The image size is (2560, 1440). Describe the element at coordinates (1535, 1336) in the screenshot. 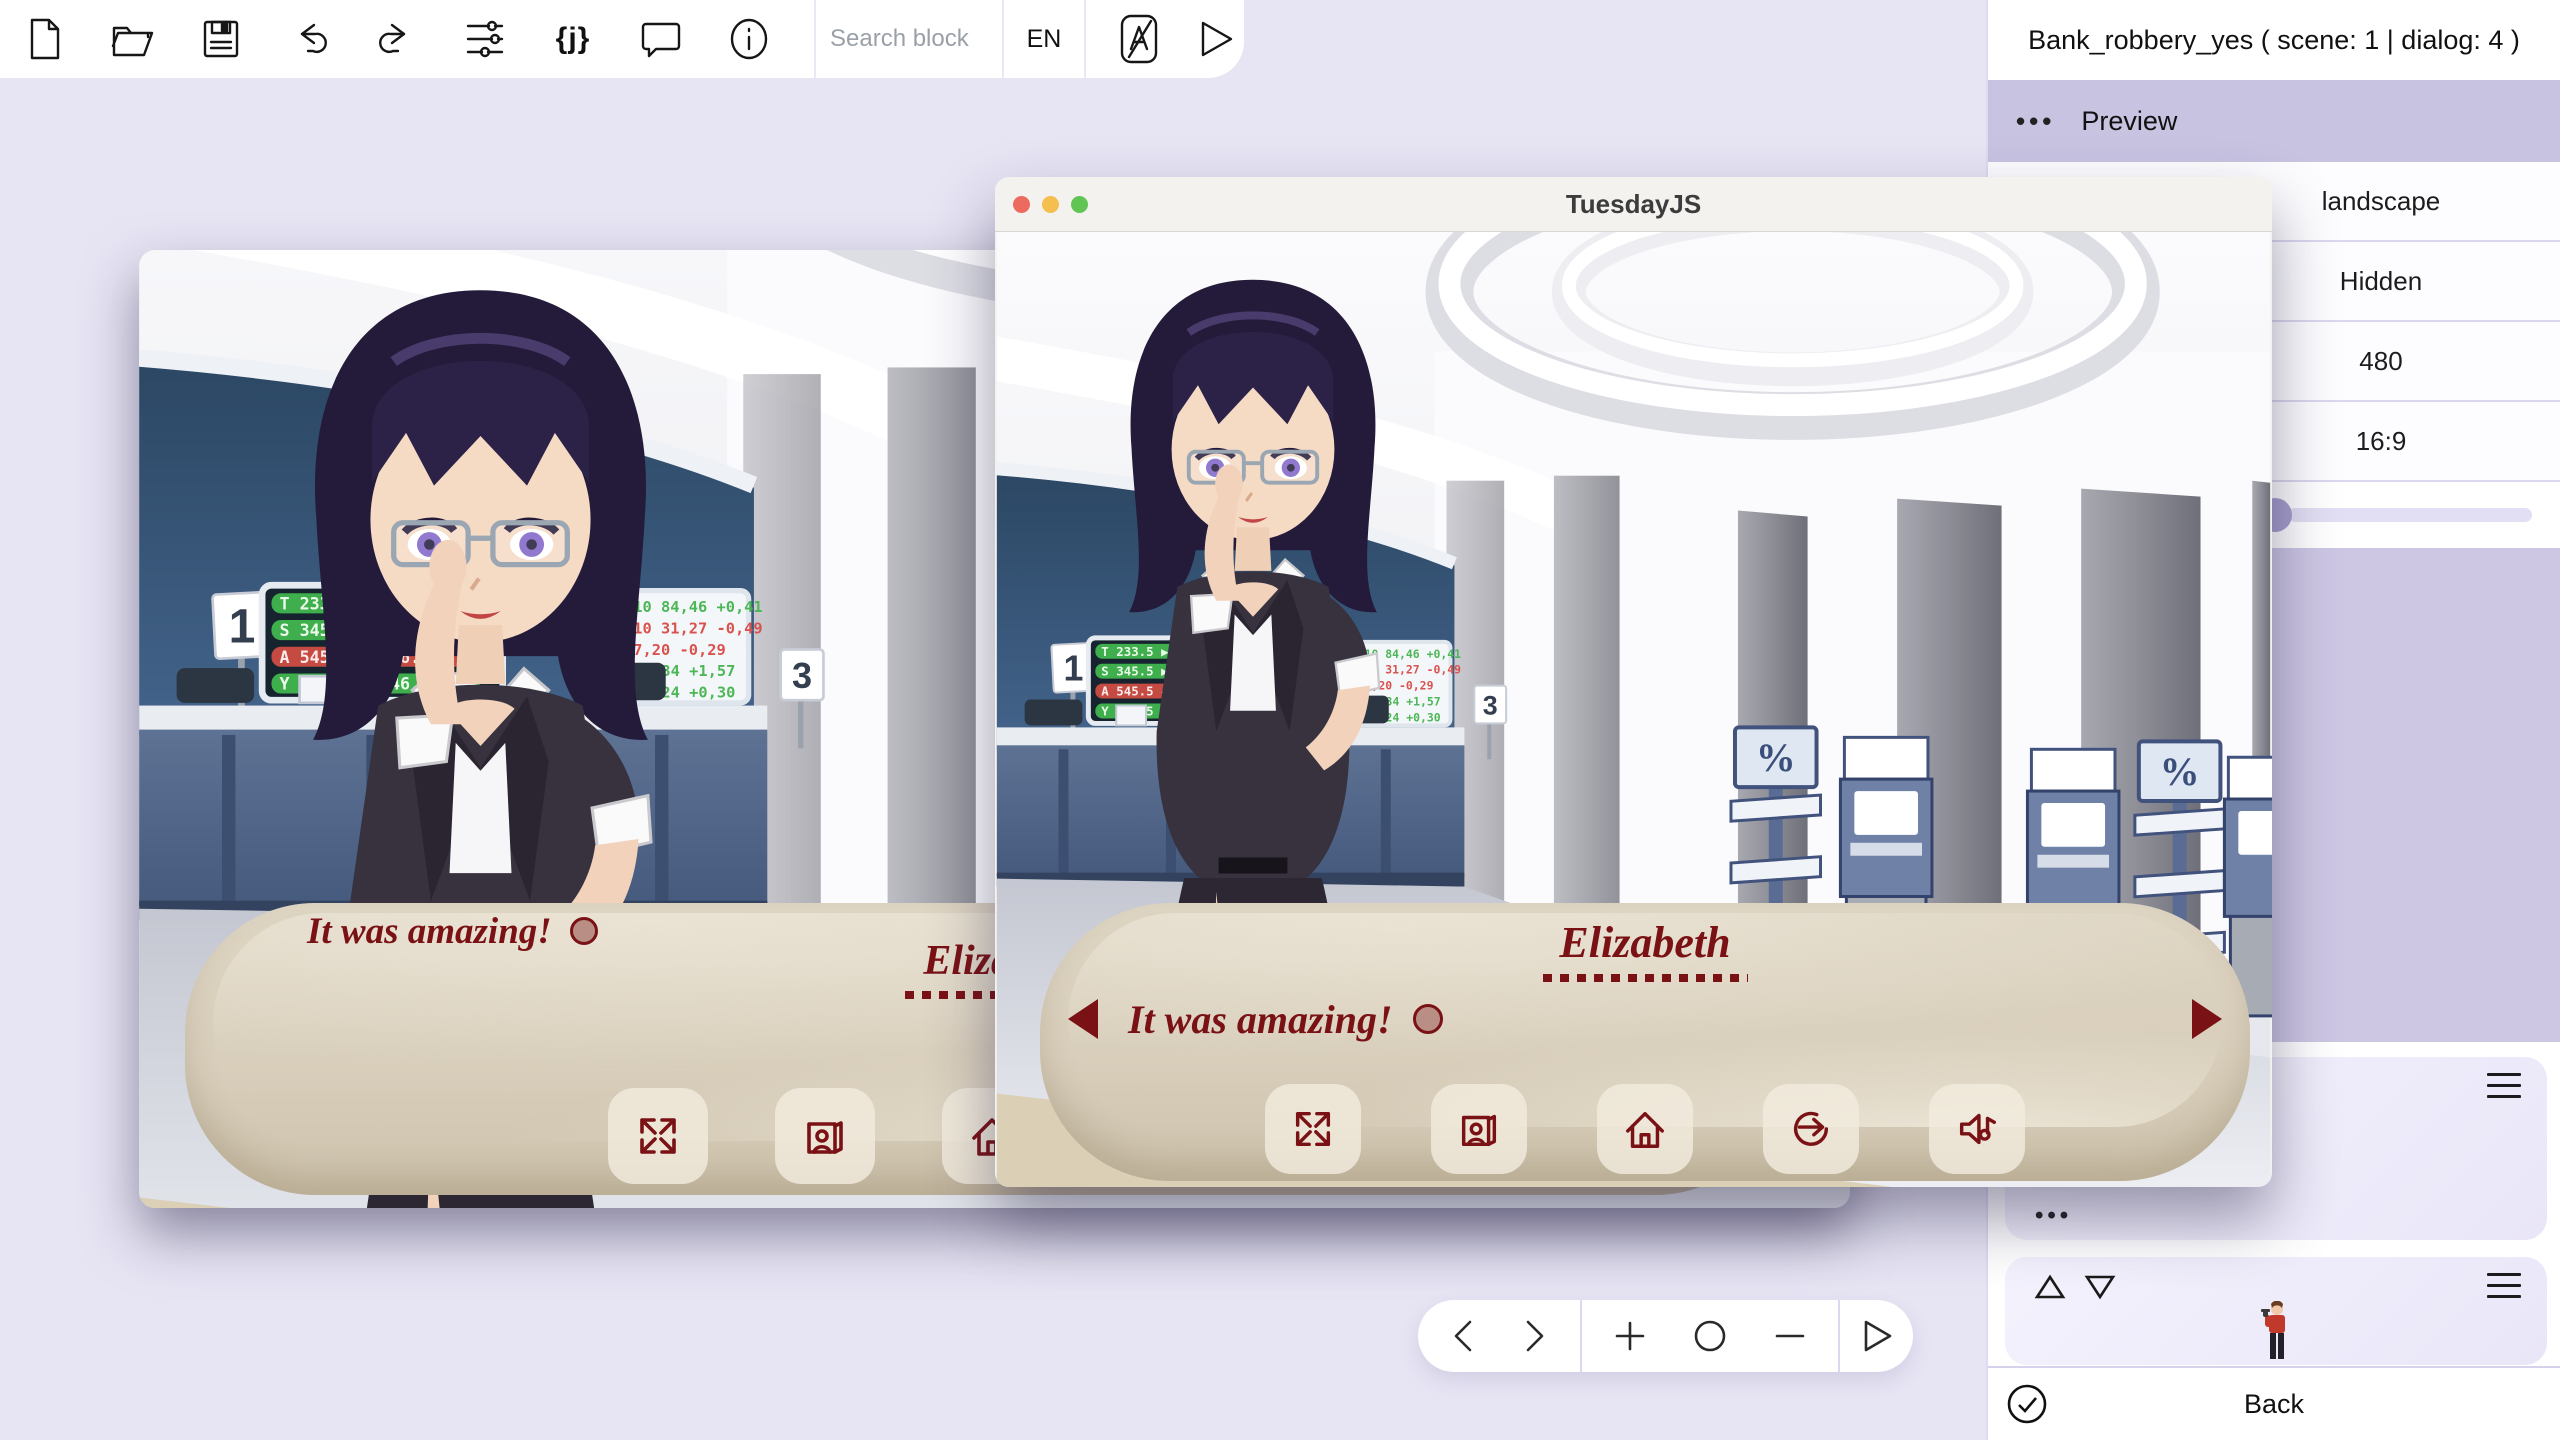

I see `next-dialog-button` at that location.